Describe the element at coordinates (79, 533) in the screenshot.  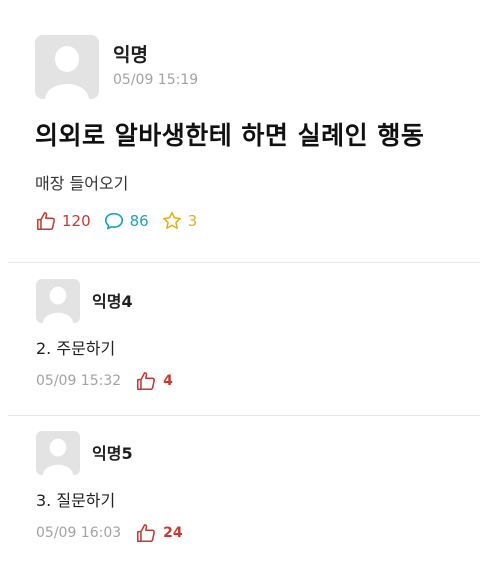
I see `comment-timestamp: 05/09 16:03` at that location.